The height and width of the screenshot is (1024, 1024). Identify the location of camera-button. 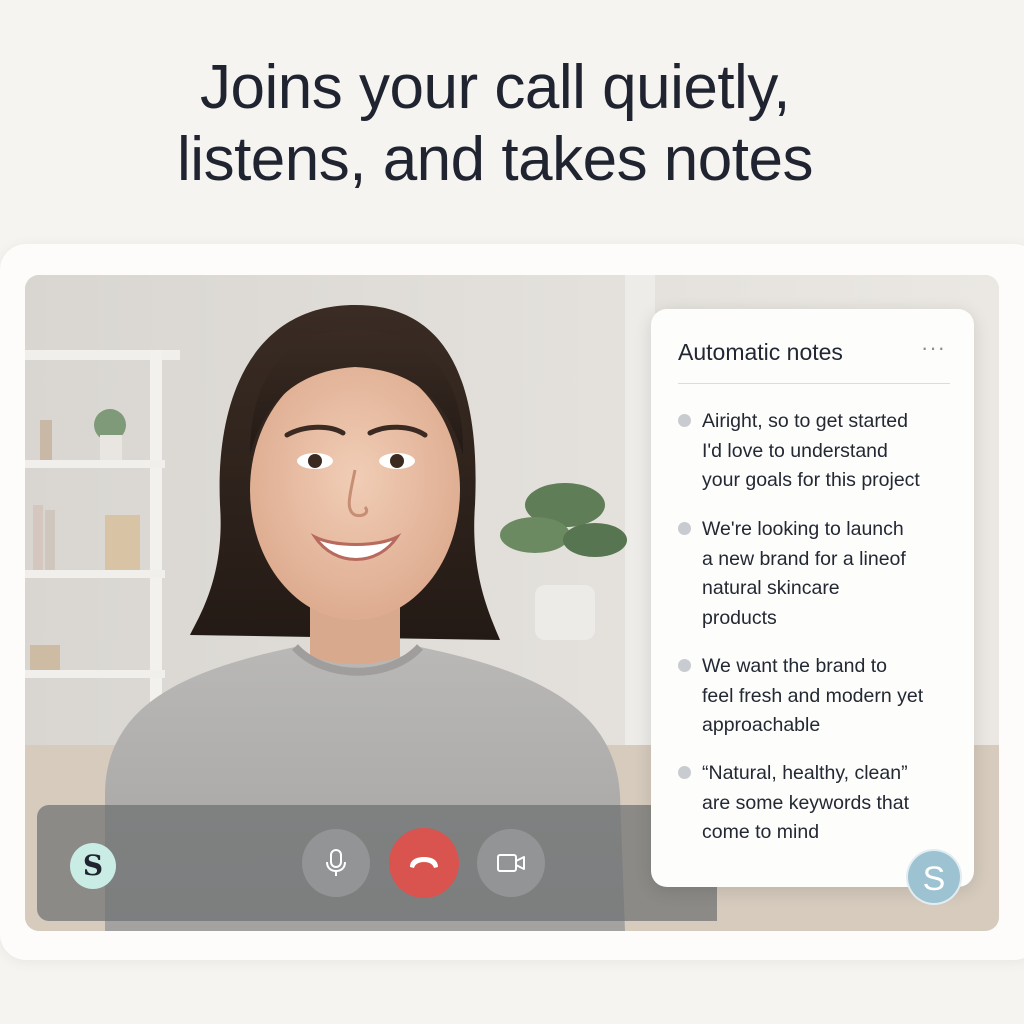
(511, 863).